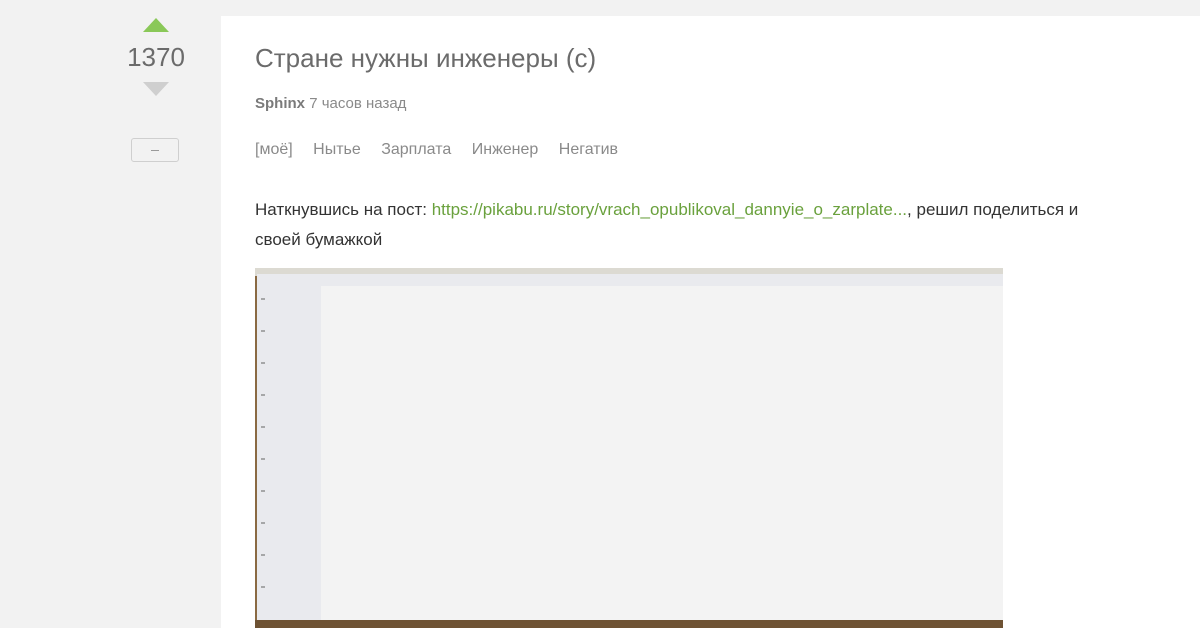  What do you see at coordinates (343, 209) in the screenshot?
I see `story-text-before: Наткнувшись на пост:` at bounding box center [343, 209].